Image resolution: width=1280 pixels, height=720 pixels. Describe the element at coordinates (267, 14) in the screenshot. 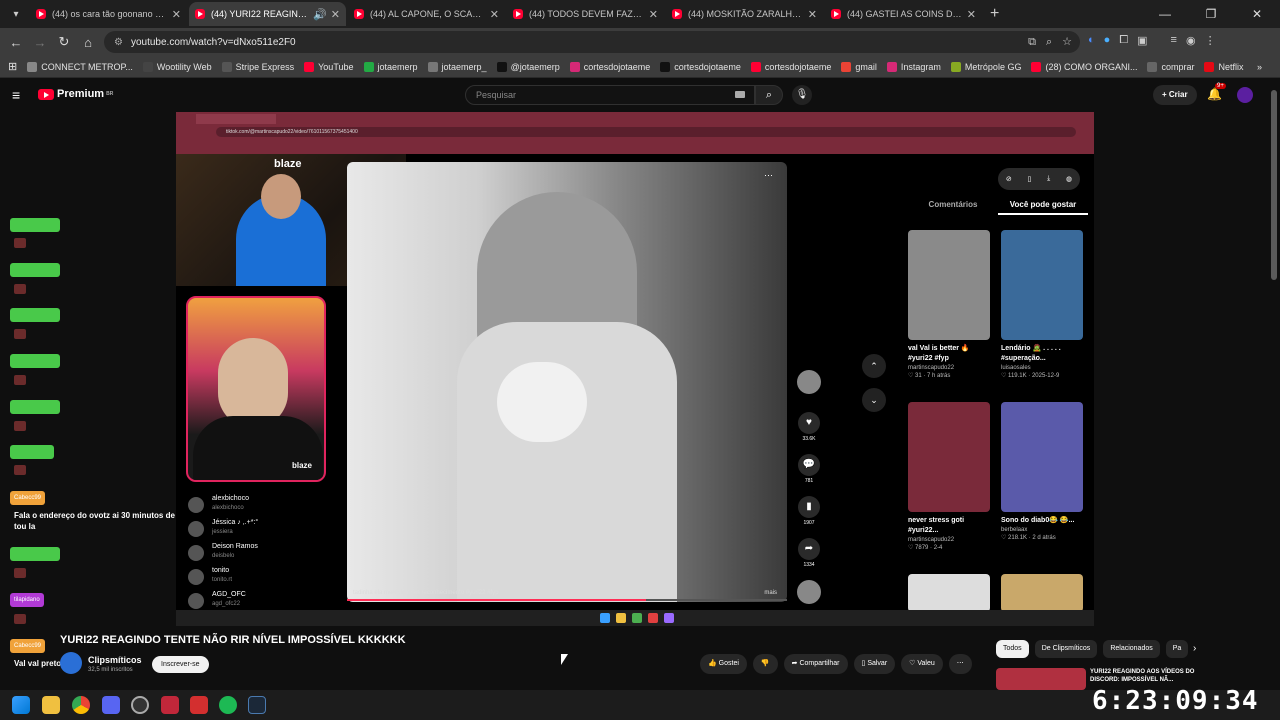

I see `browser-tab-active: (44) YURI22 REAGINDO TE🔊✕` at that location.